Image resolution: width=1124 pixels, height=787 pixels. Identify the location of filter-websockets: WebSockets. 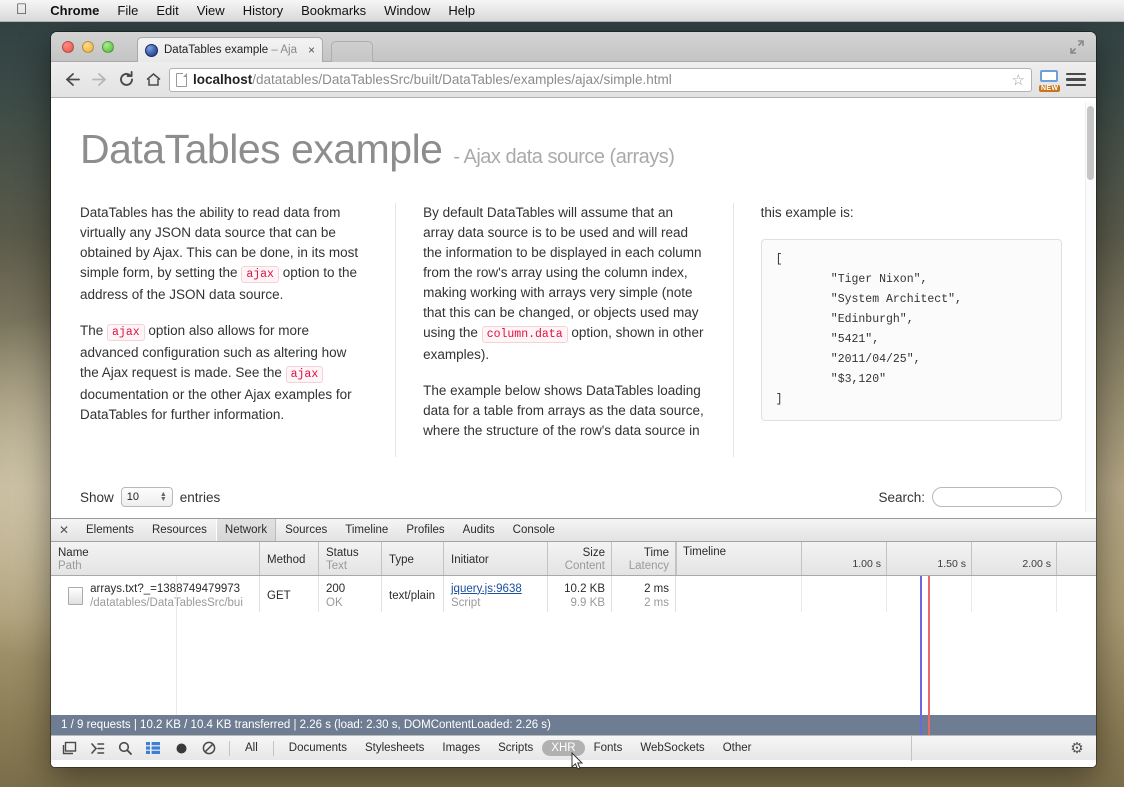
(672, 748).